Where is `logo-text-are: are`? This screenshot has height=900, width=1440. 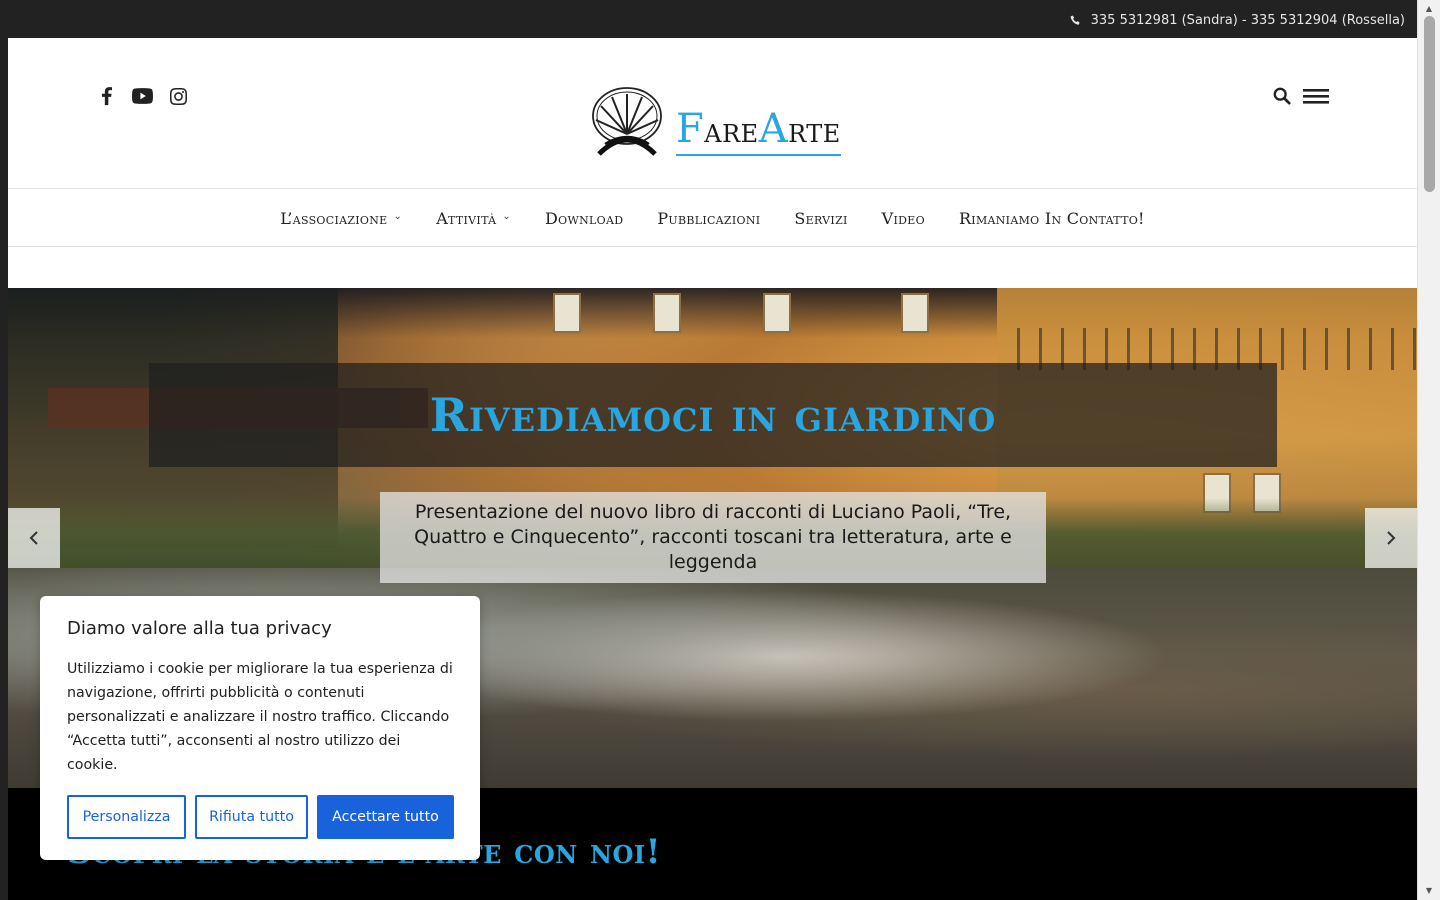 logo-text-are: are is located at coordinates (731, 131).